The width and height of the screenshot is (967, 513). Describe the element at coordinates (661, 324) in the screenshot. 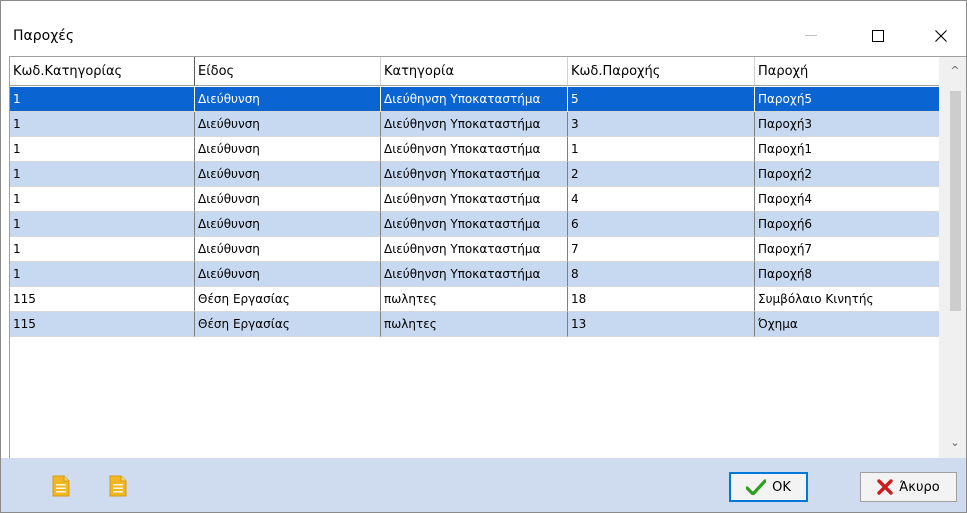

I see `cell-service-code: 13` at that location.